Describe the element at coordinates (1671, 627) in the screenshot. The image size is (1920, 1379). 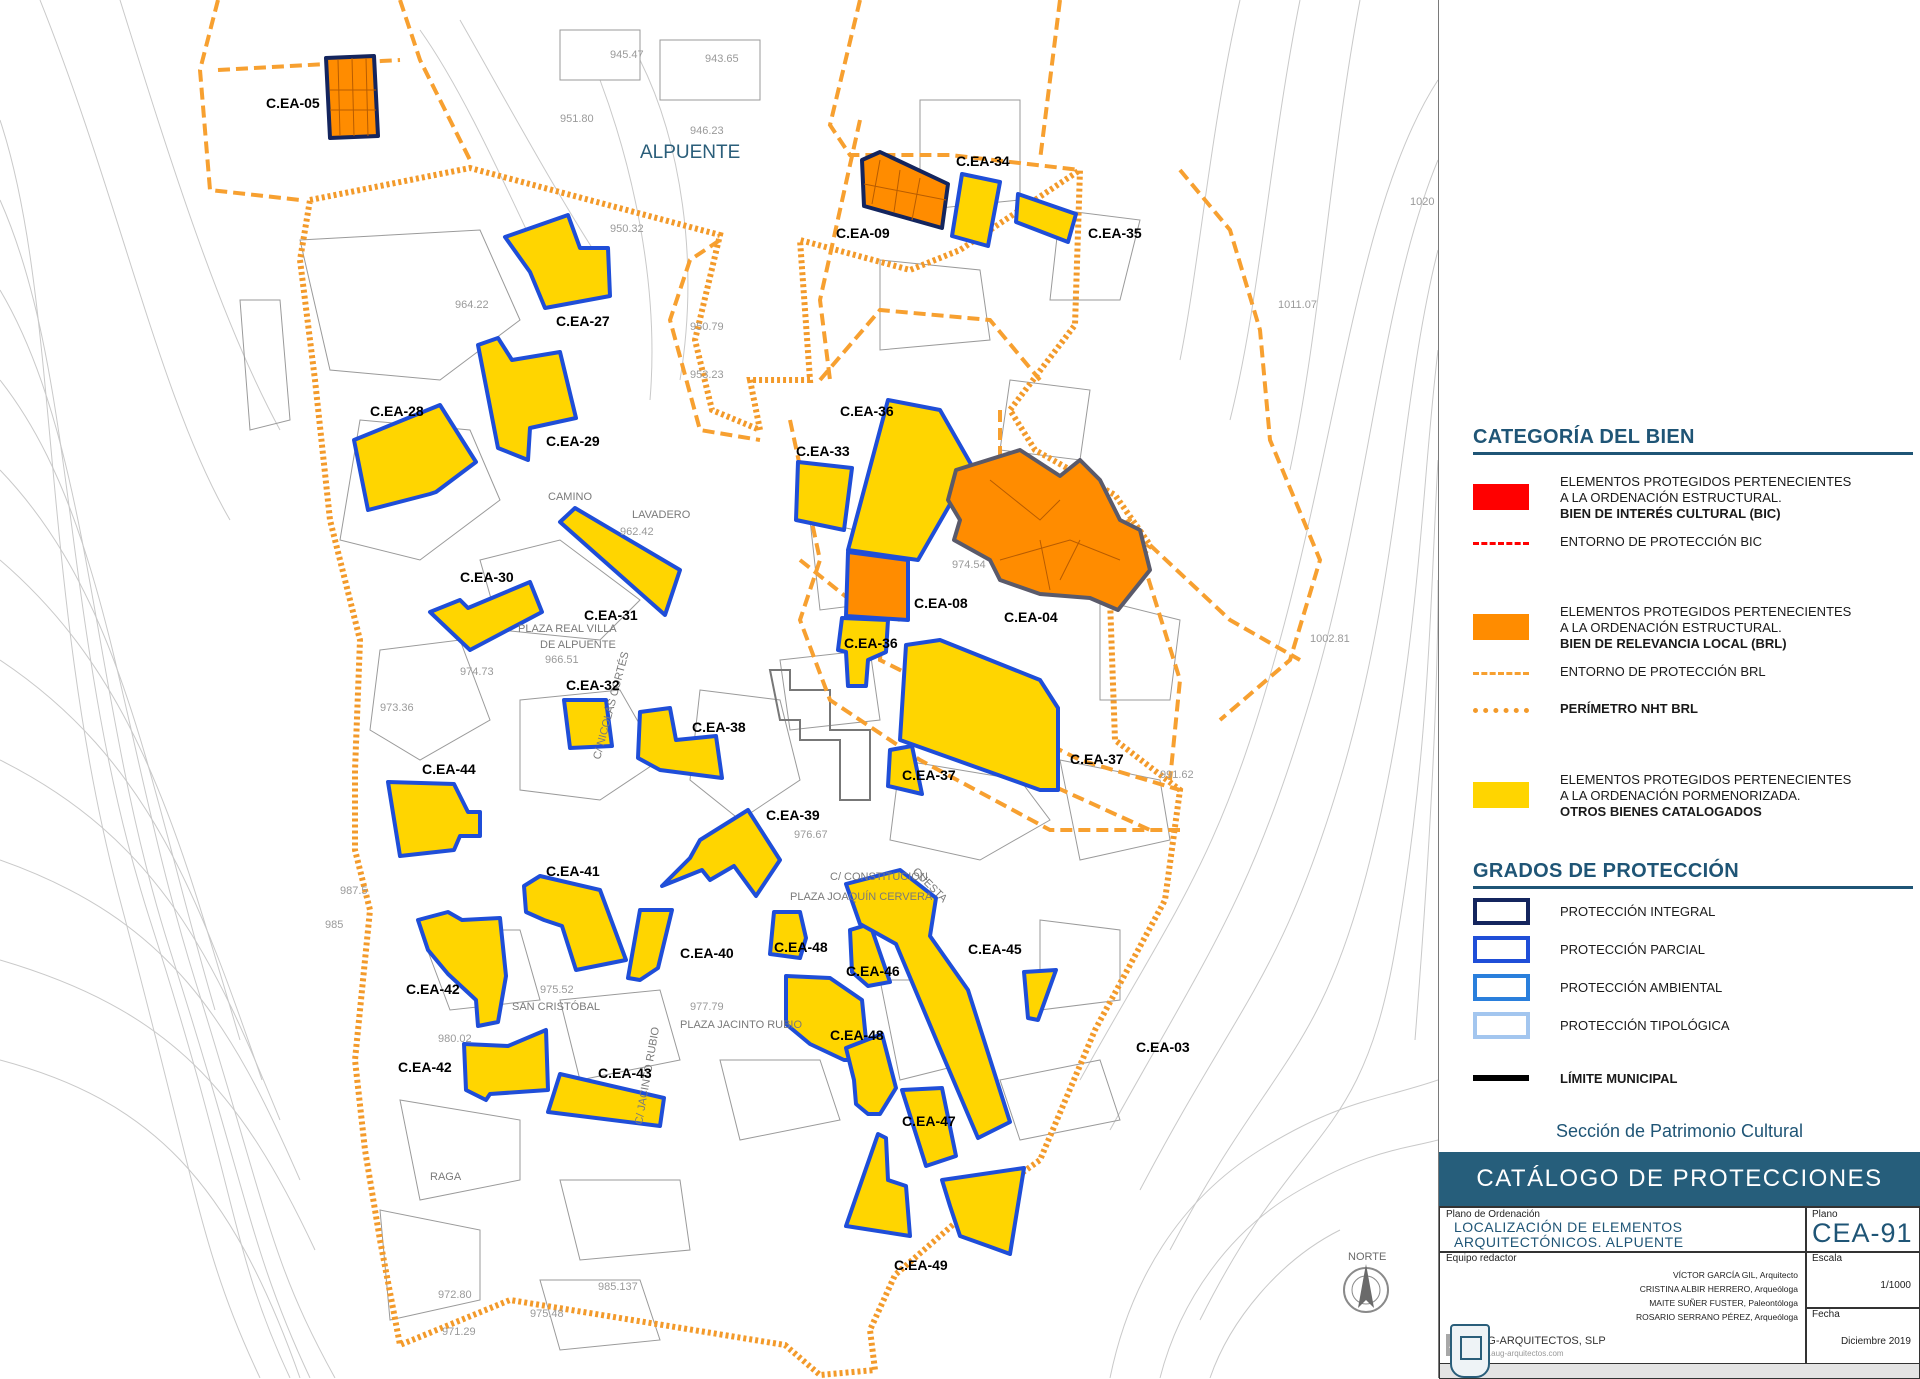
I see `brl-line-2: A LA ORDENACIÓN ESTRUCTURAL.` at that location.